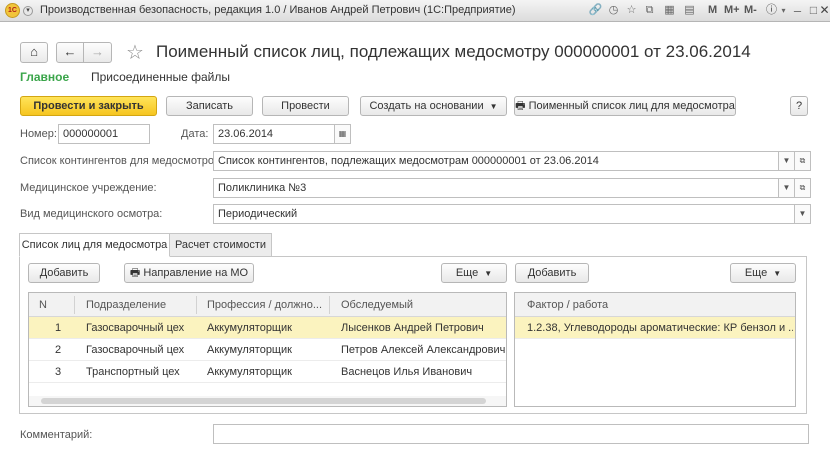 This screenshot has width=830, height=457. Describe the element at coordinates (263, 401) in the screenshot. I see `horizontal-scrollbar-thumb` at that location.